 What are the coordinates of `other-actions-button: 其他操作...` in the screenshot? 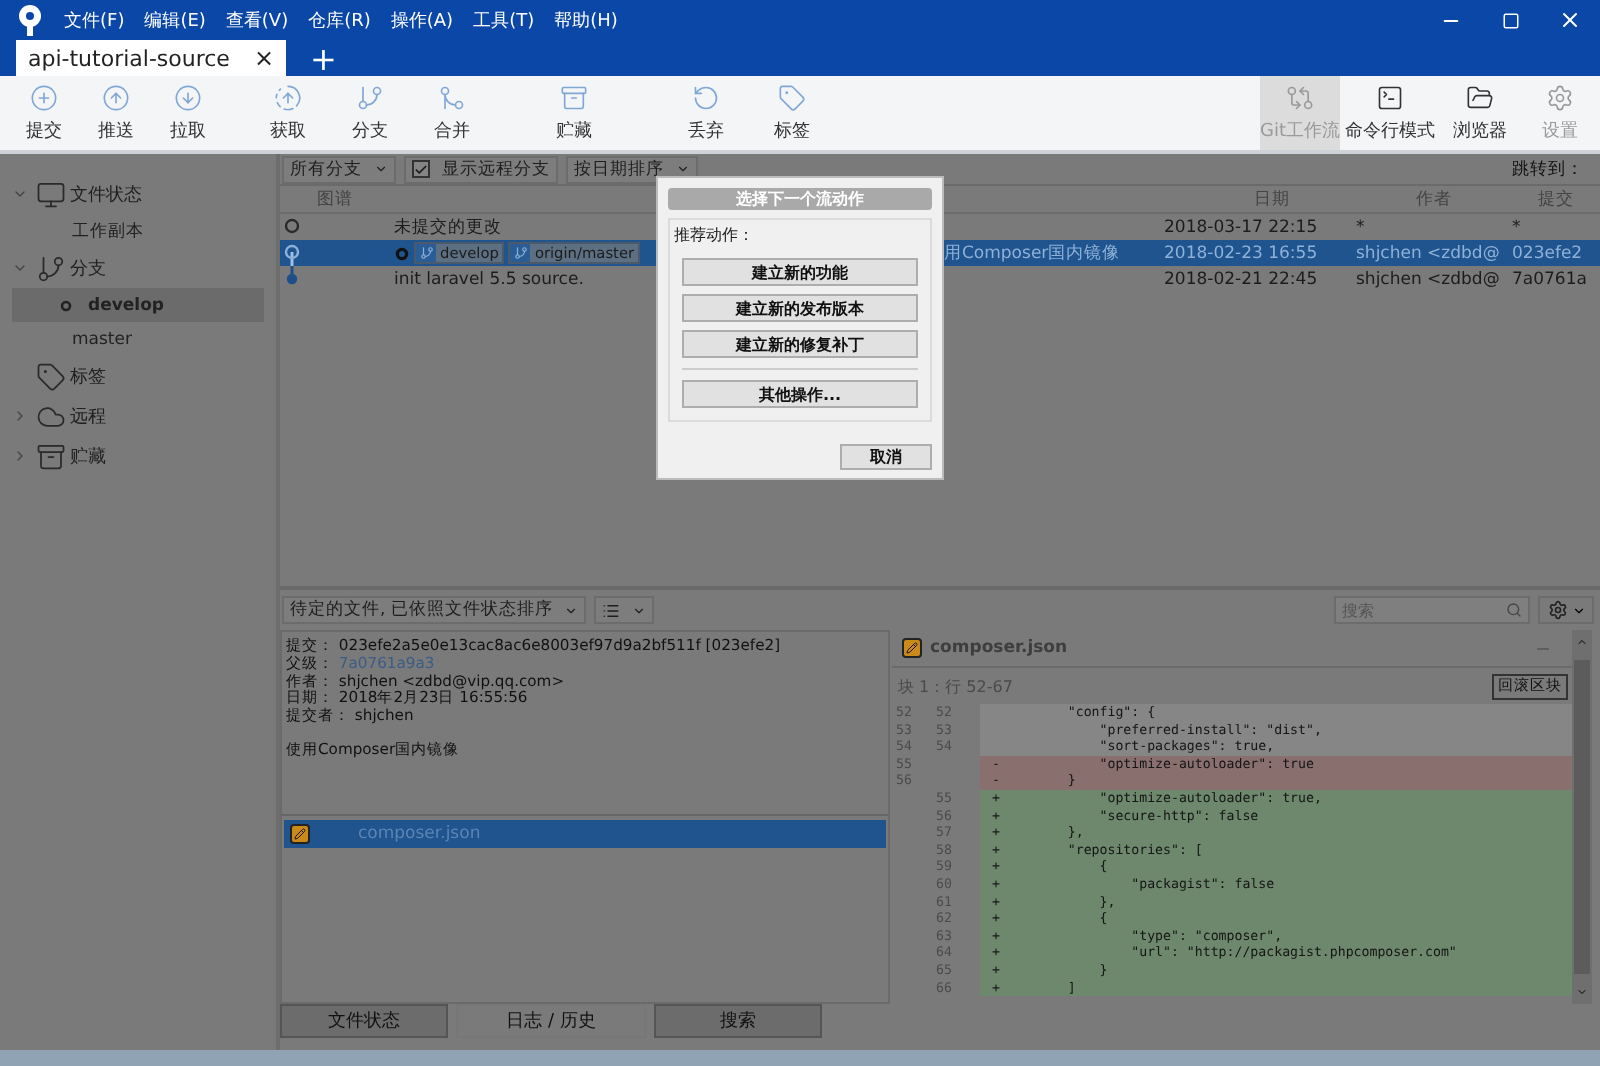 It's located at (800, 394).